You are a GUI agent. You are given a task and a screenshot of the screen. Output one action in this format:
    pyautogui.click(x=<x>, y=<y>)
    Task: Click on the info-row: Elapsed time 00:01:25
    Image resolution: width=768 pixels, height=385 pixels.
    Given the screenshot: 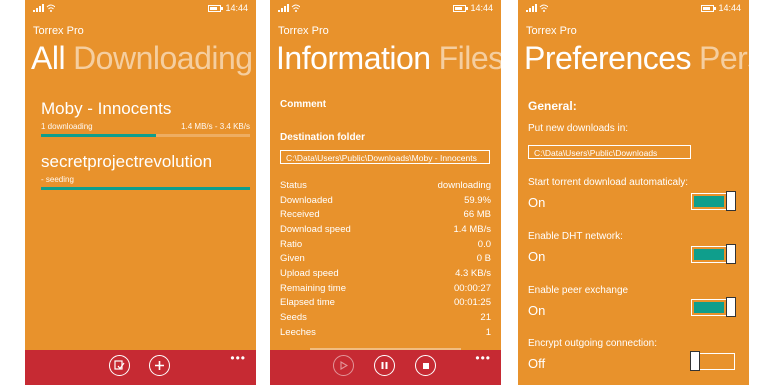 What is the action you would take?
    pyautogui.click(x=385, y=303)
    